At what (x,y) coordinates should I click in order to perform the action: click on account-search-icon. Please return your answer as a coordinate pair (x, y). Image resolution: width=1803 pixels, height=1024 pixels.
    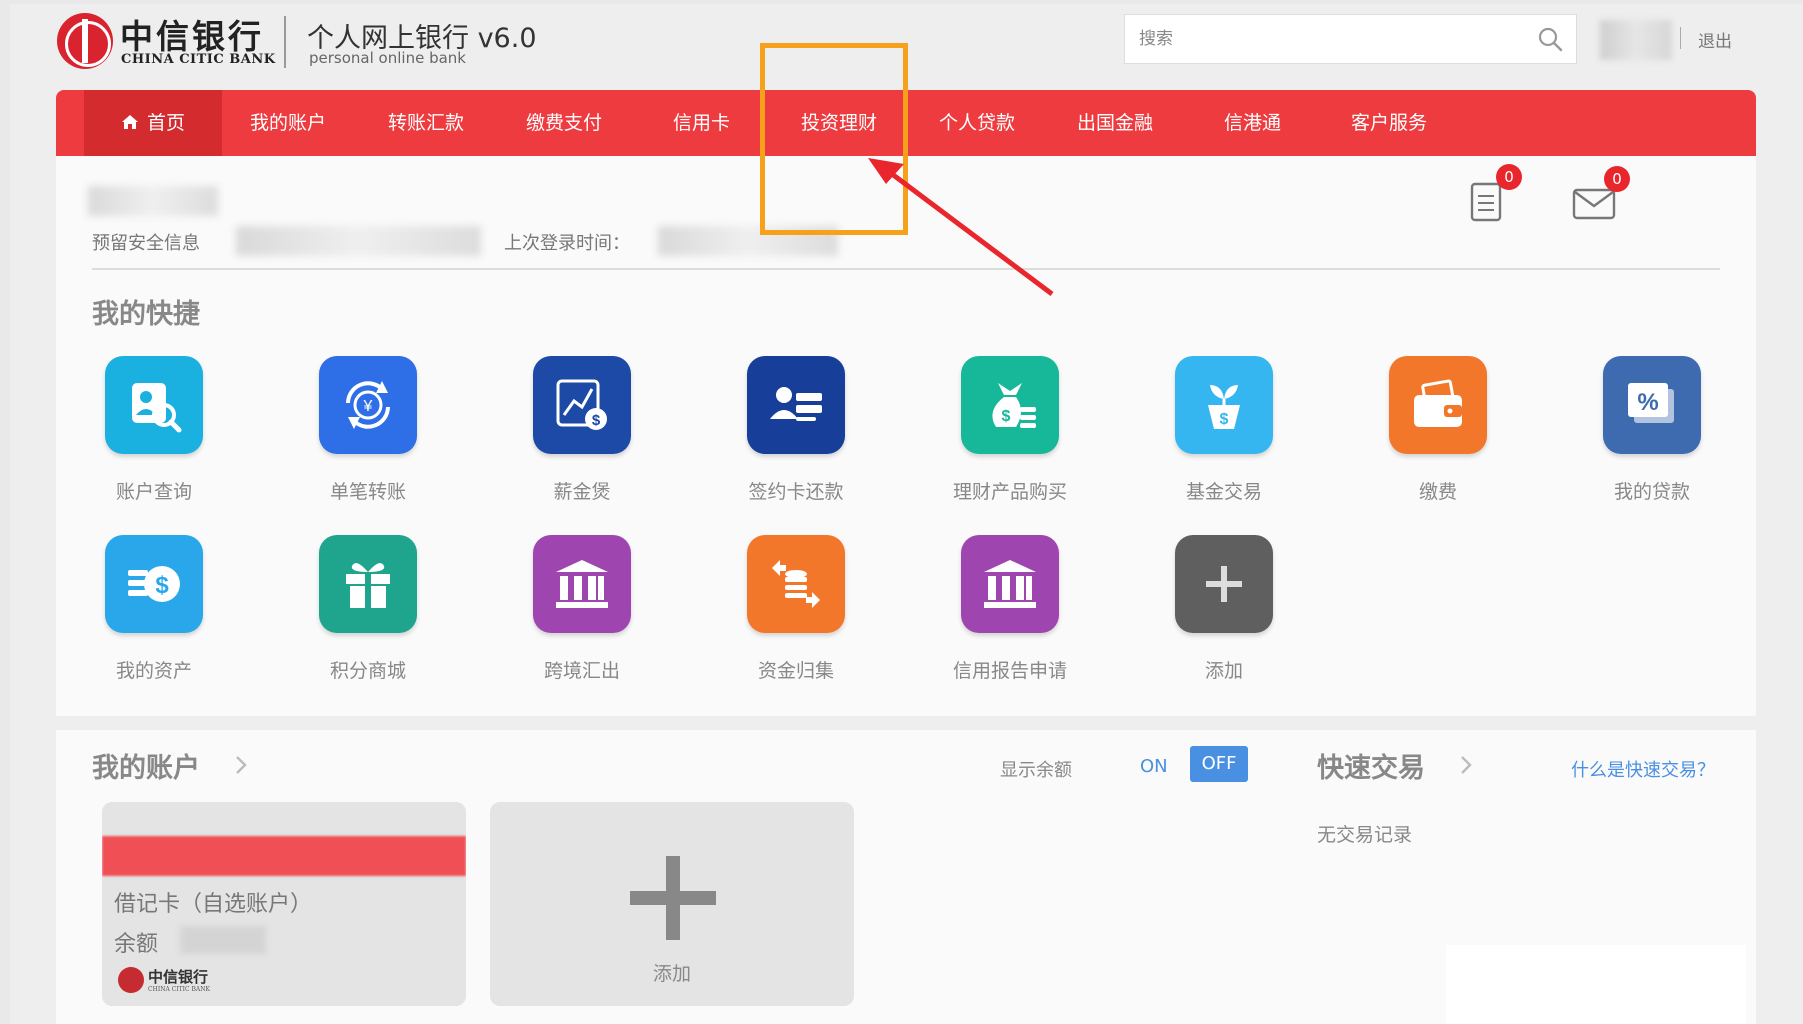
    Looking at the image, I should click on (154, 405).